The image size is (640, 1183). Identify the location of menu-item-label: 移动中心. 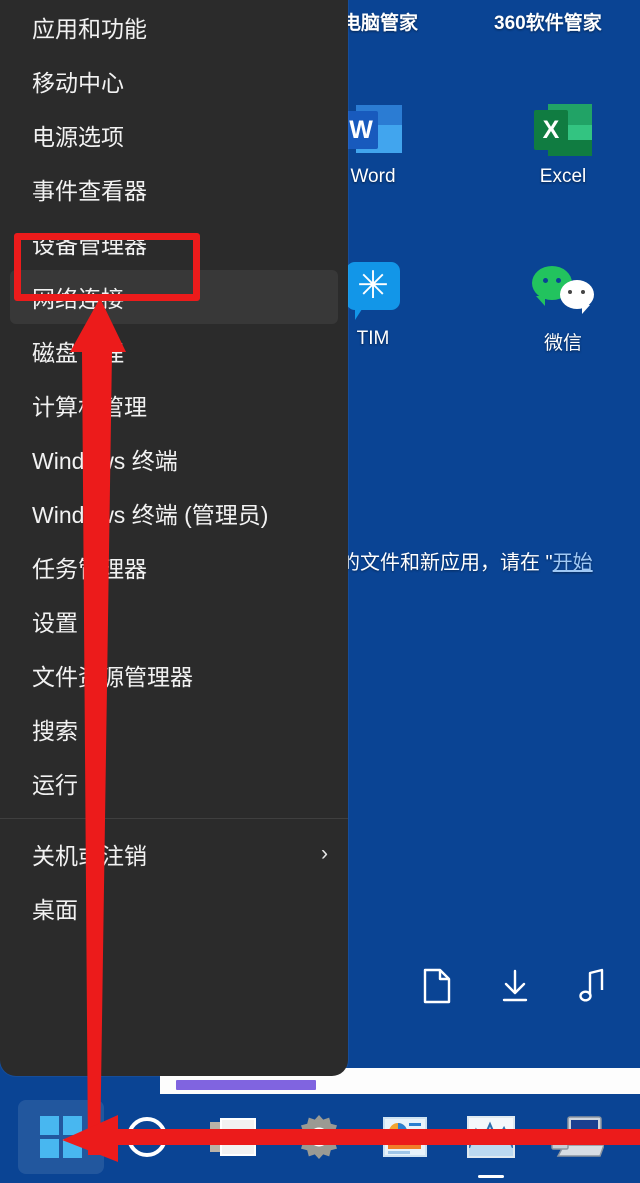
(78, 83).